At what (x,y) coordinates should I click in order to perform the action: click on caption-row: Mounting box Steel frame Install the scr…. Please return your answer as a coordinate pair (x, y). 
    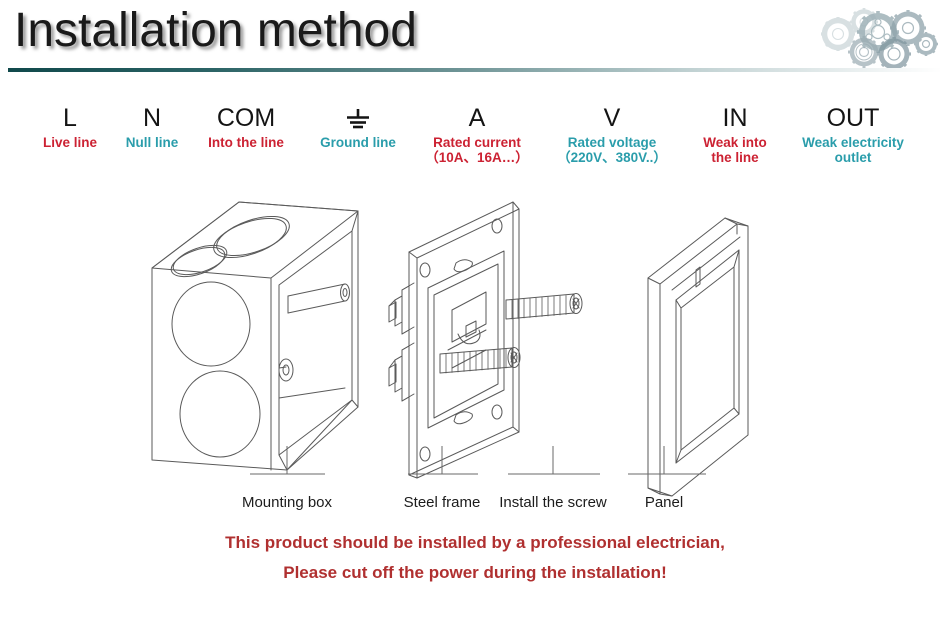
    Looking at the image, I should click on (475, 484).